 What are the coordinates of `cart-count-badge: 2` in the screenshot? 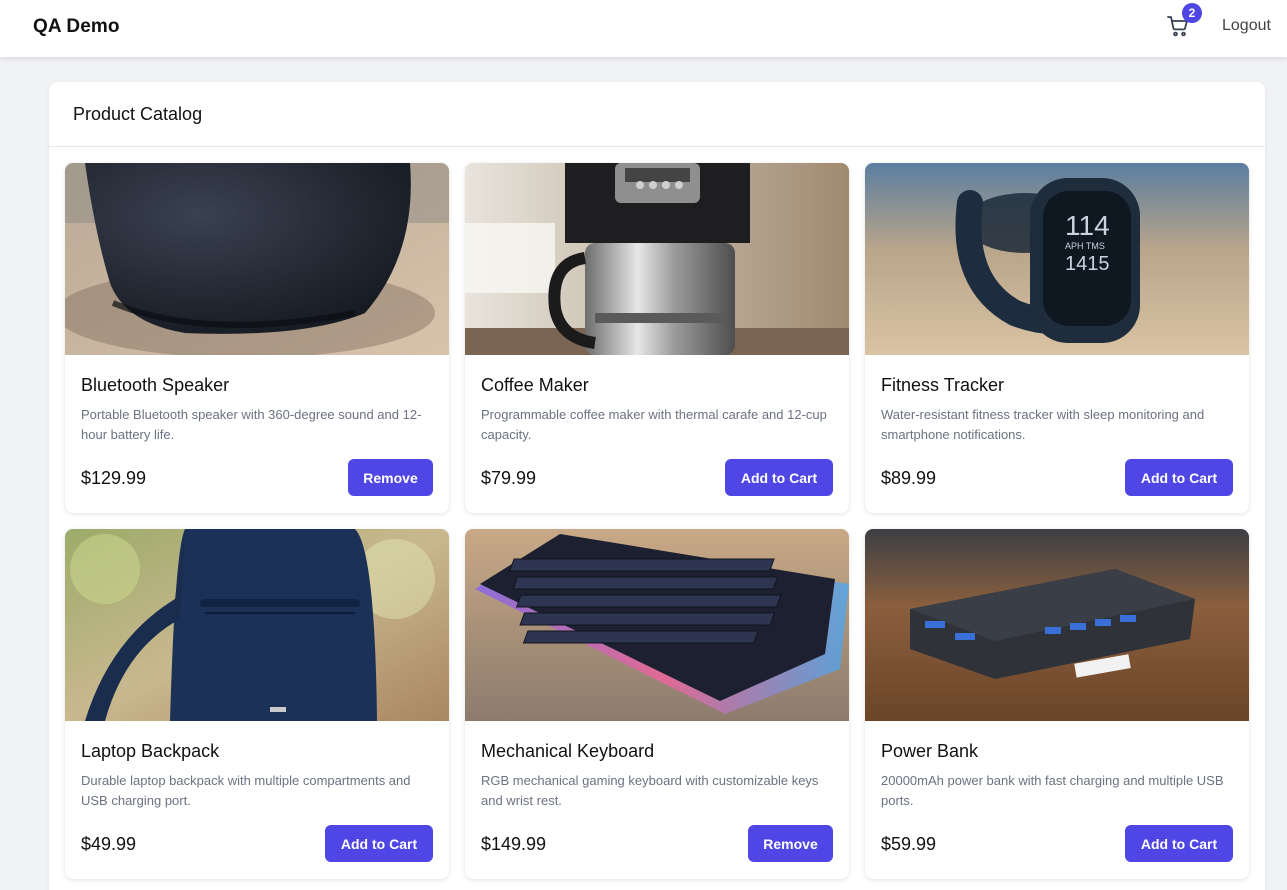 It's located at (1192, 13).